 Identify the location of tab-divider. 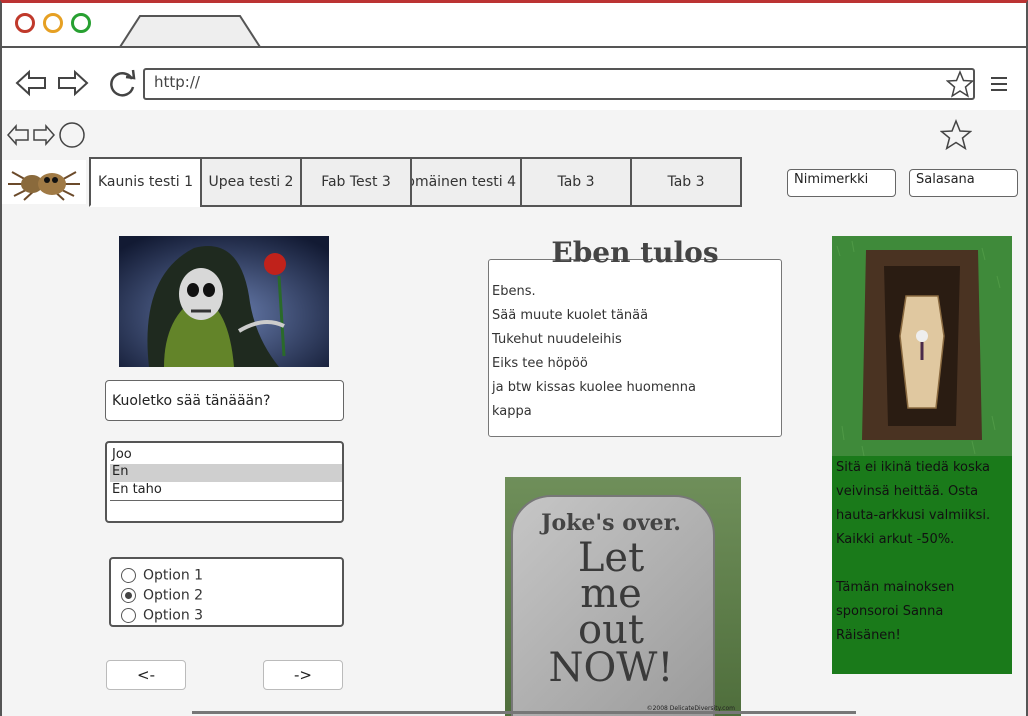
(514, 47).